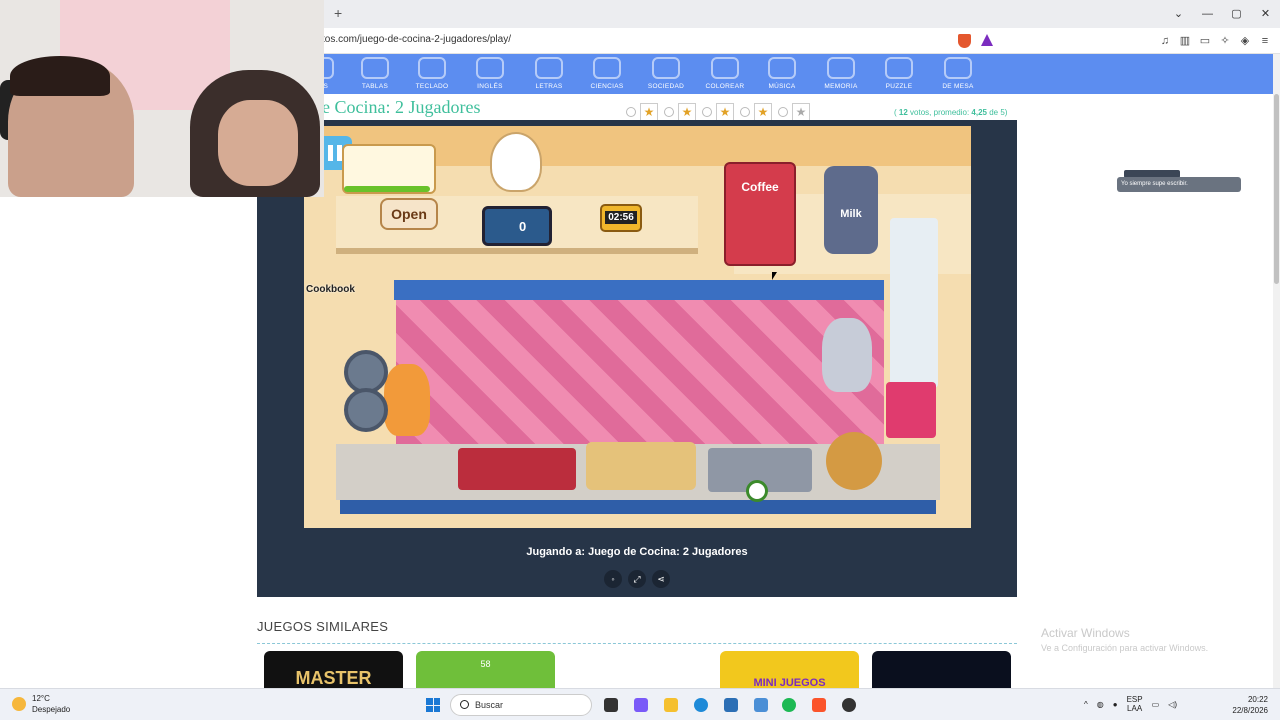  Describe the element at coordinates (666, 74) in the screenshot. I see `nav-item: SOCIEDAD` at that location.